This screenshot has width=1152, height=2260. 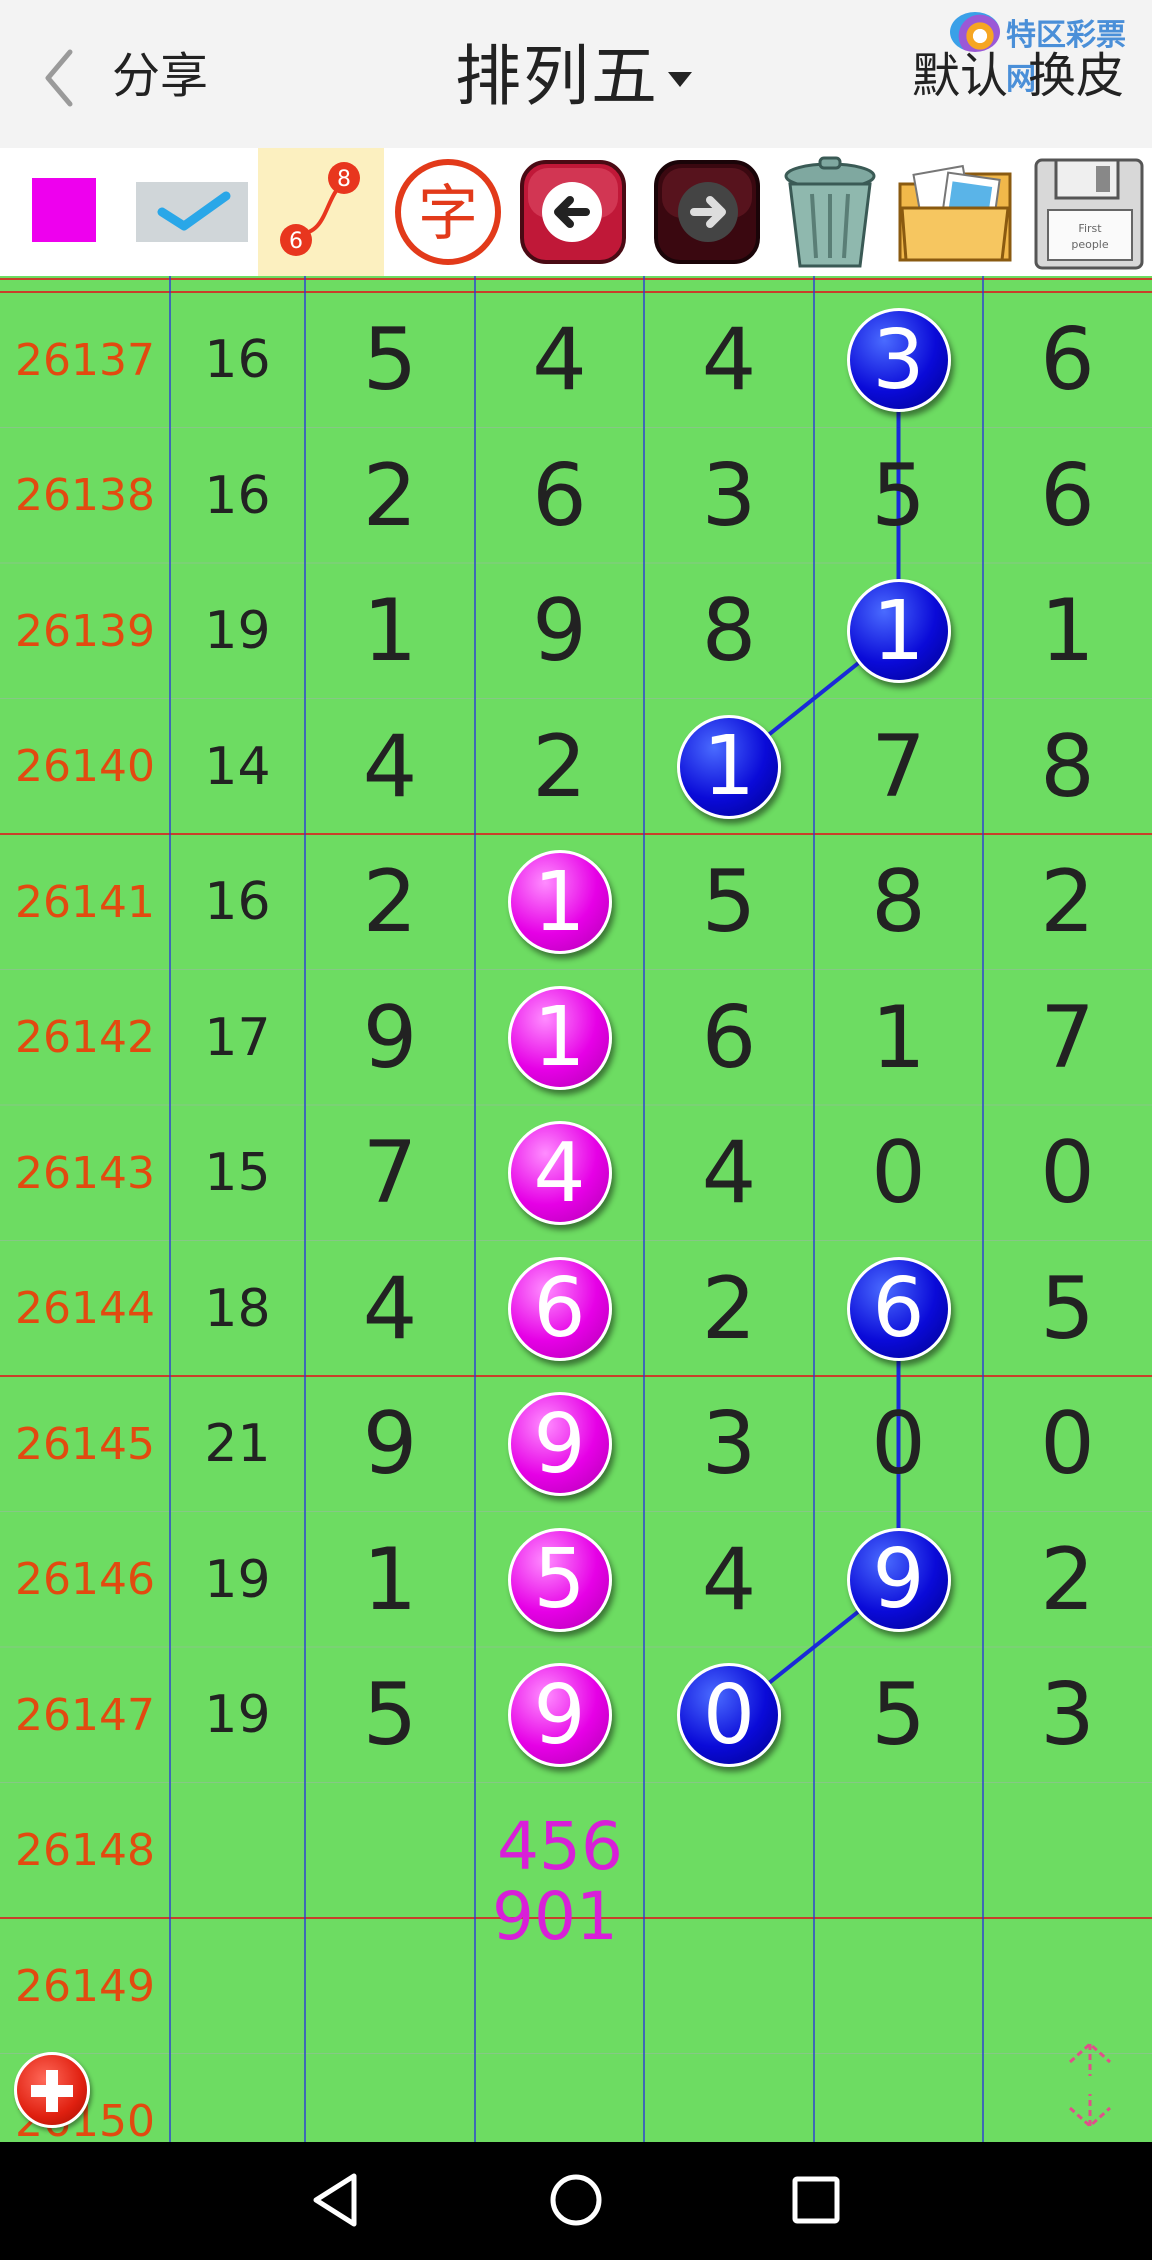 What do you see at coordinates (555, 1916) in the screenshot?
I see `prediction-line-2: 901` at bounding box center [555, 1916].